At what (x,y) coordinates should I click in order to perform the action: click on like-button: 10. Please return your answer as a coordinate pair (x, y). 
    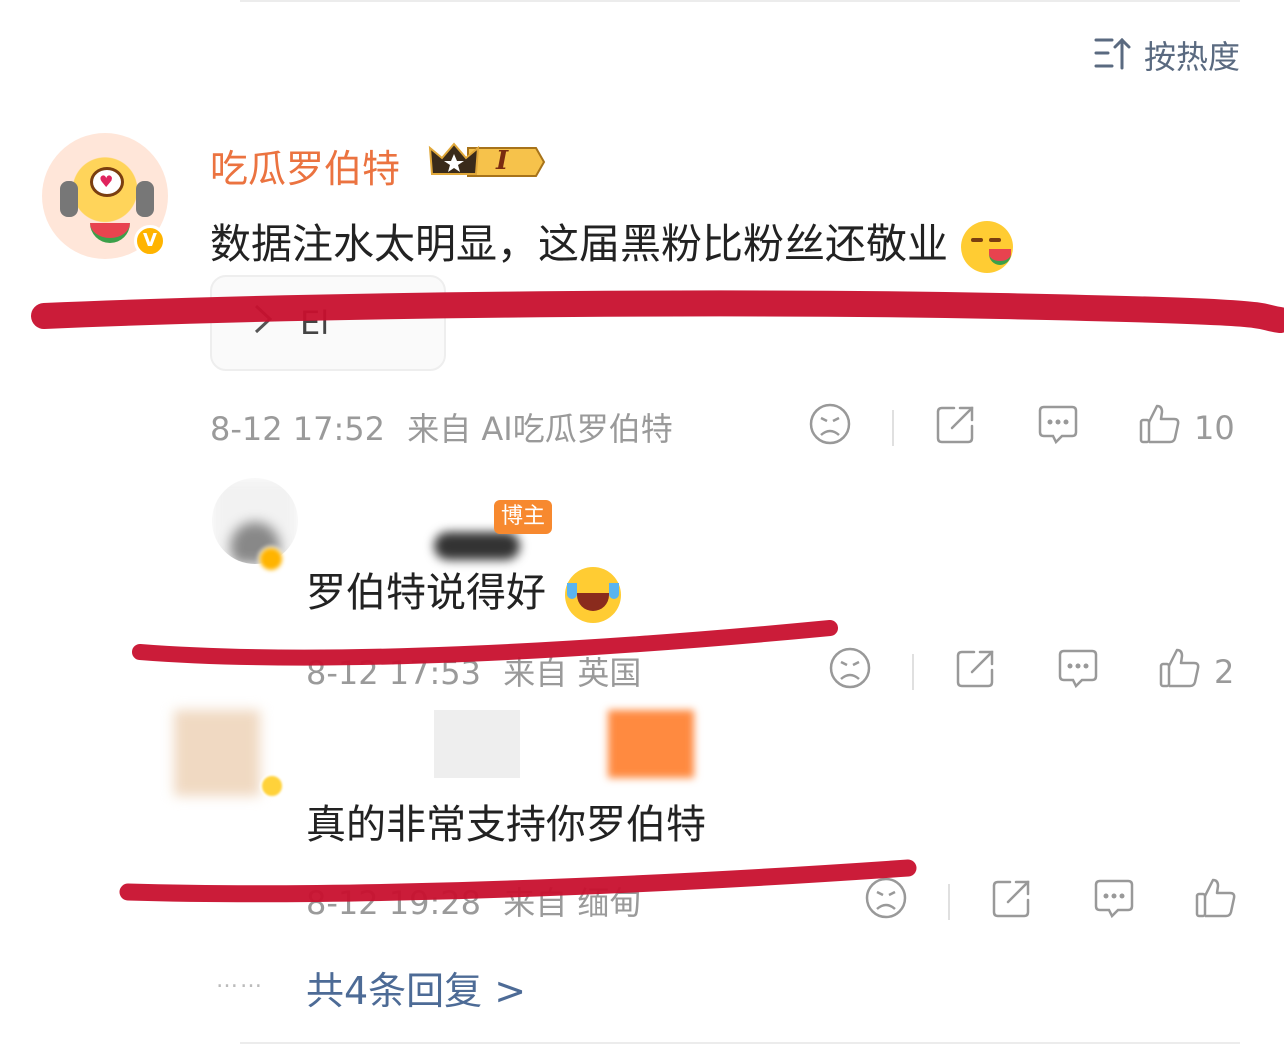
    Looking at the image, I should click on (1186, 428).